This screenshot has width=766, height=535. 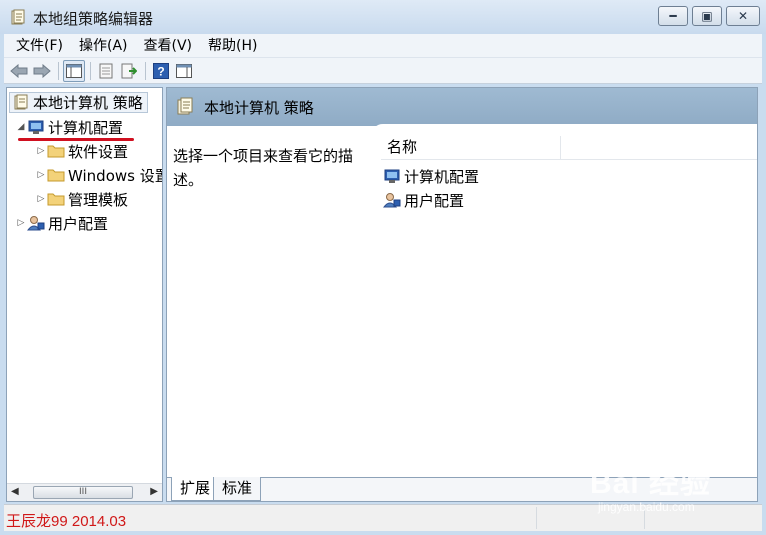 I want to click on export-list-button, so click(x=129, y=71).